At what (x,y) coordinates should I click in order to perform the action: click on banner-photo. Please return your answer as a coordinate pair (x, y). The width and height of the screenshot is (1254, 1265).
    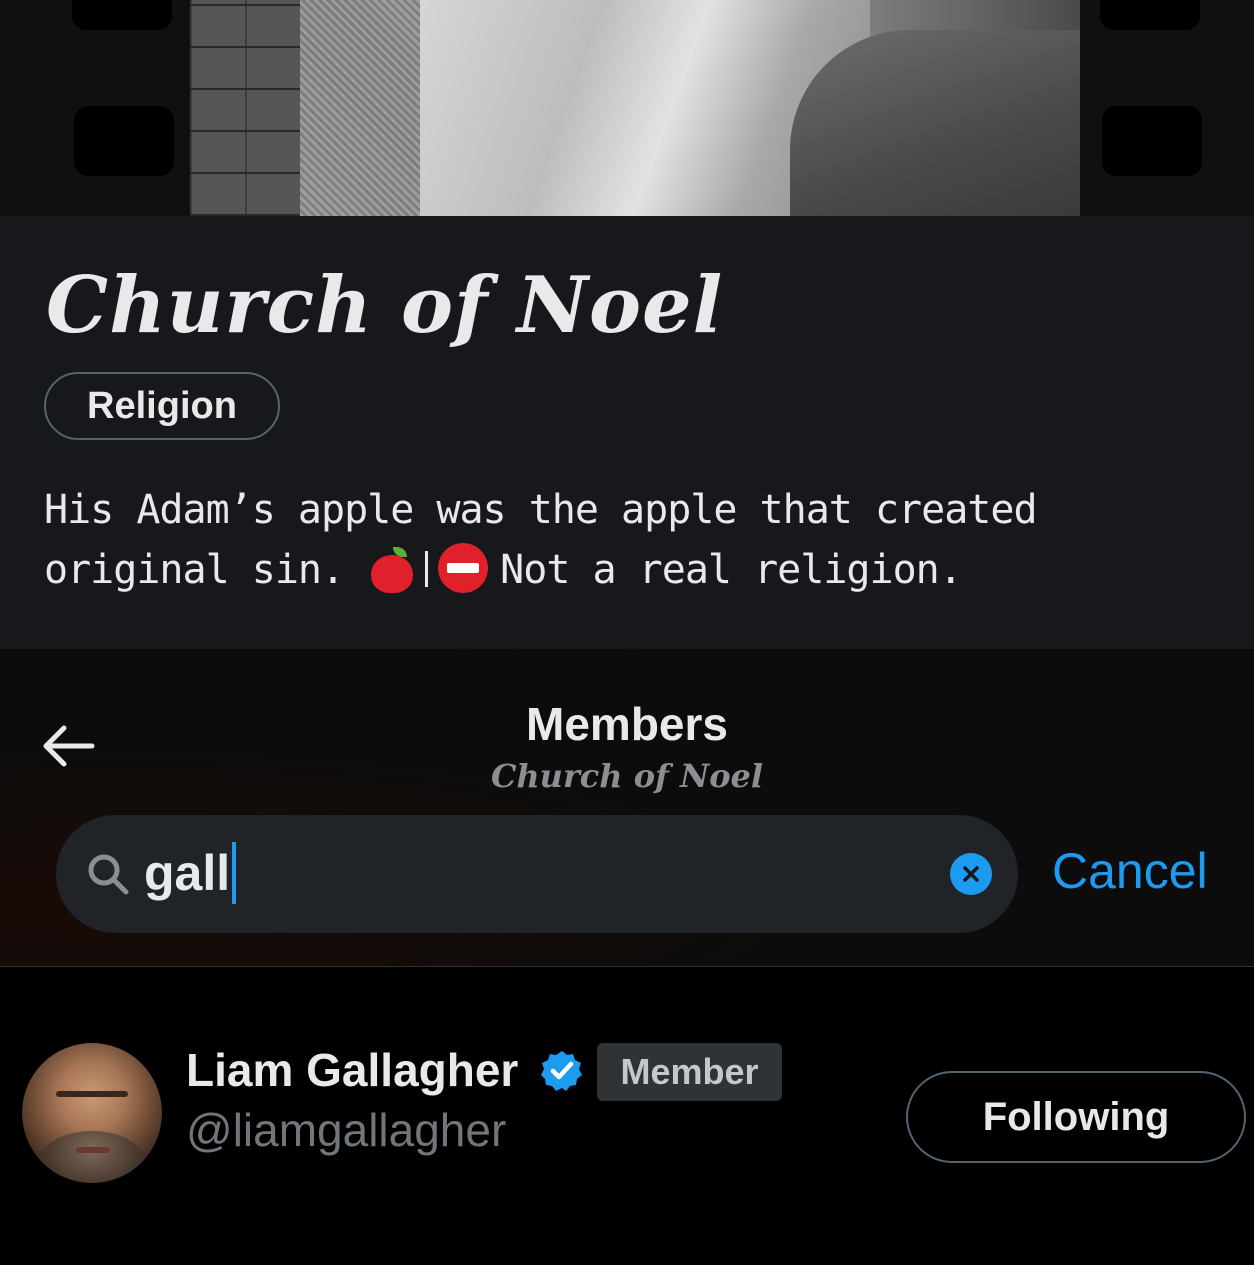
    Looking at the image, I should click on (635, 108).